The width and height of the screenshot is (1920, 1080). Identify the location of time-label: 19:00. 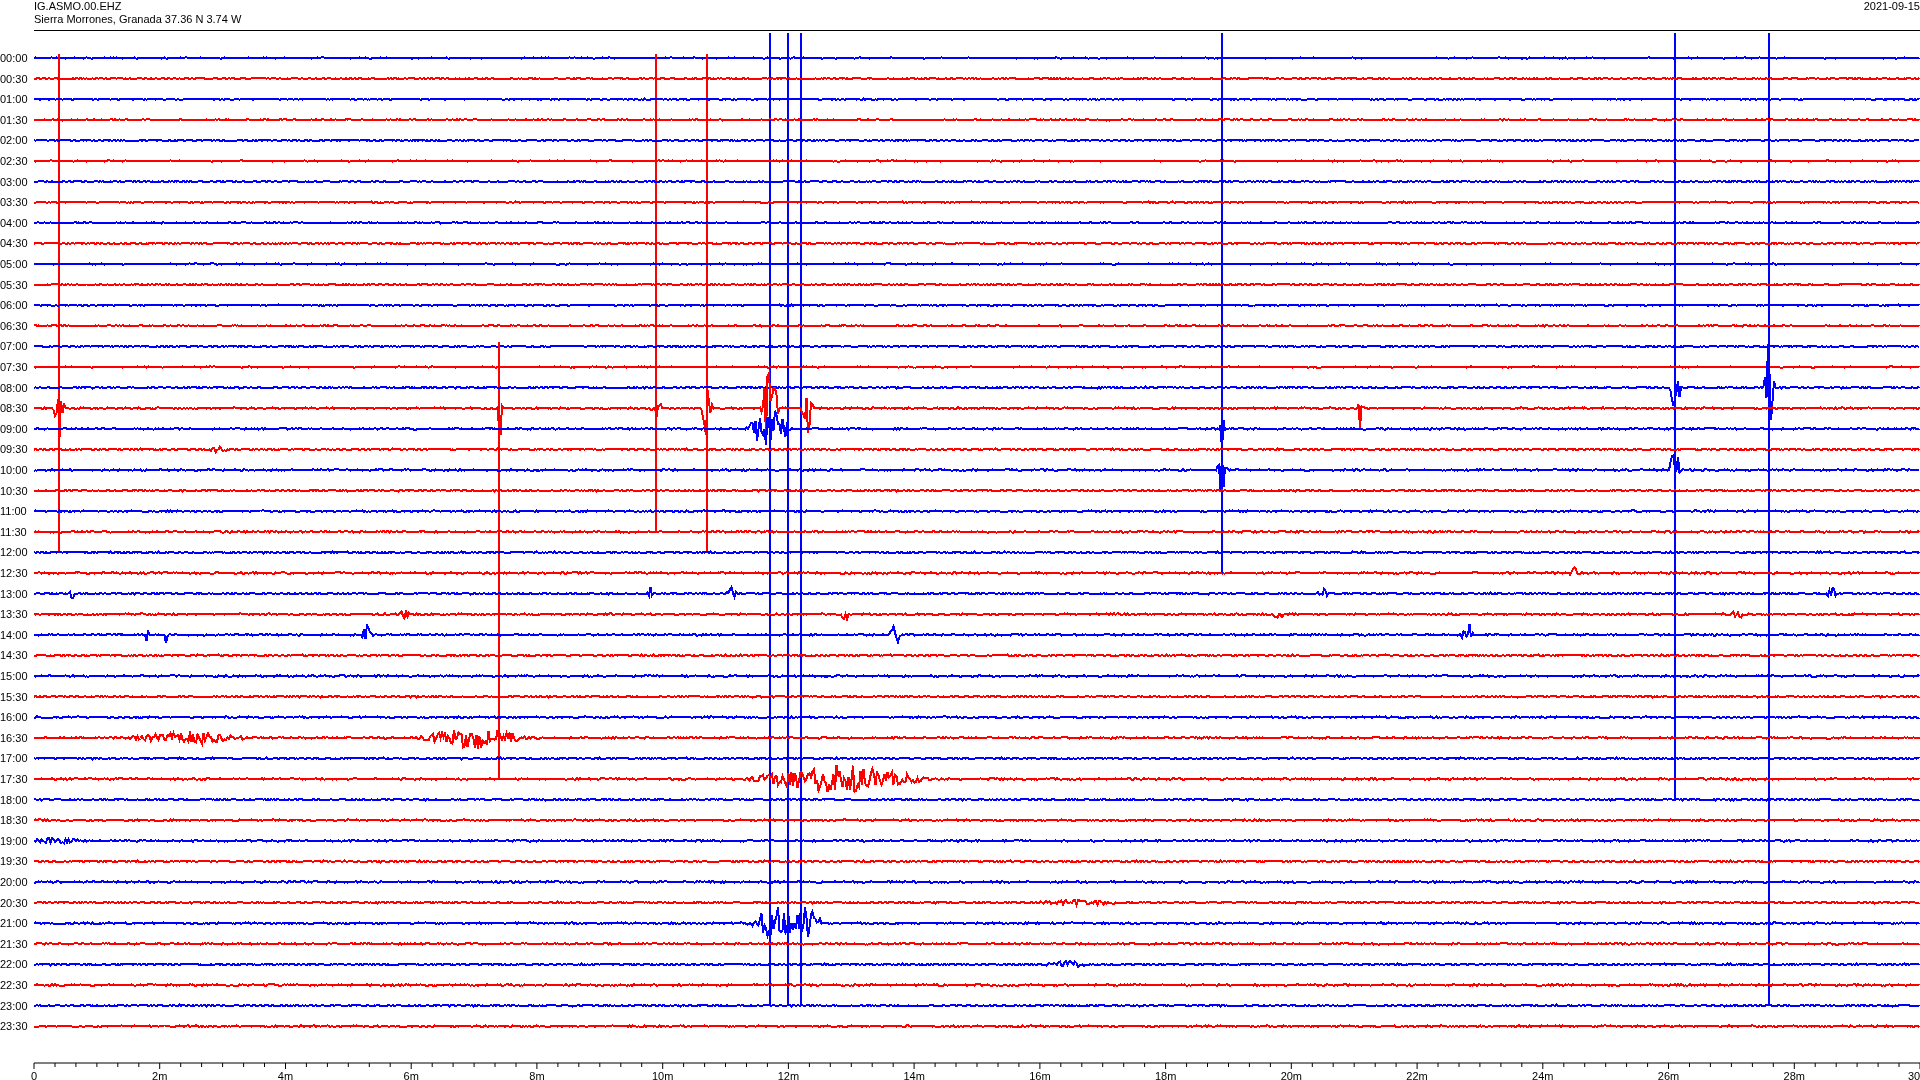
(14, 840).